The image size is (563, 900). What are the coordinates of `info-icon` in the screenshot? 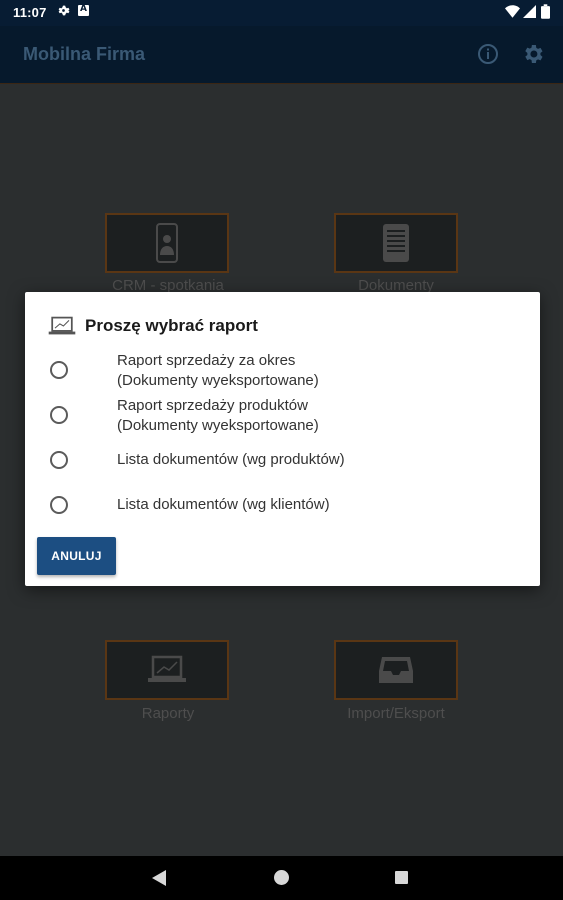 It's located at (488, 54).